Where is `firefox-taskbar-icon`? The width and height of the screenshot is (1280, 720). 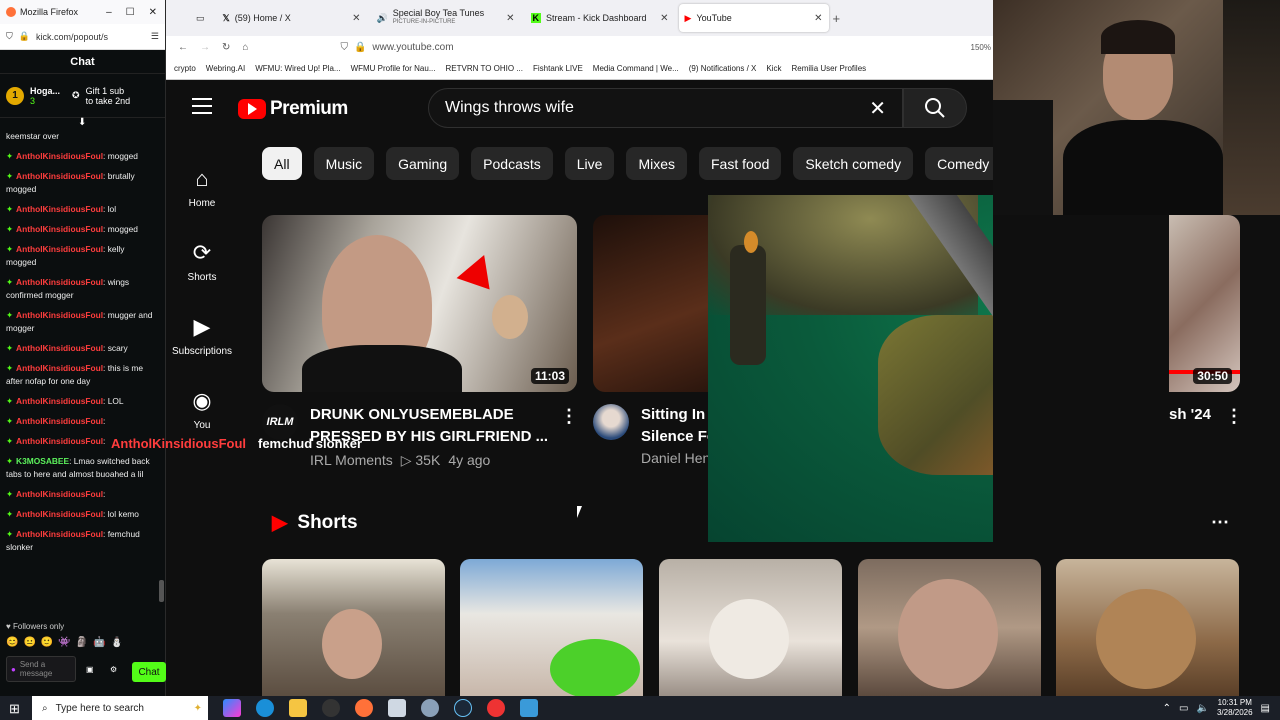
firefox-taskbar-icon is located at coordinates (364, 708).